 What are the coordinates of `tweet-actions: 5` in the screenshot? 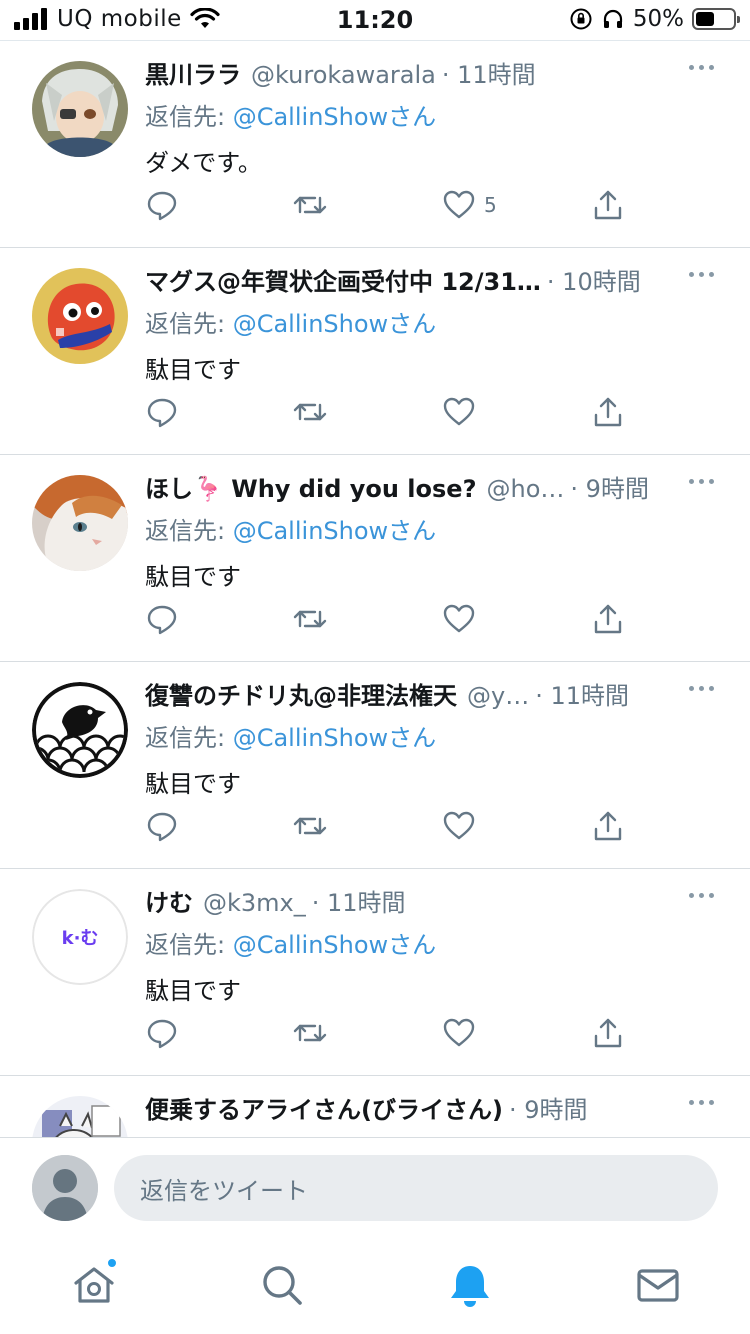 It's located at (390, 207).